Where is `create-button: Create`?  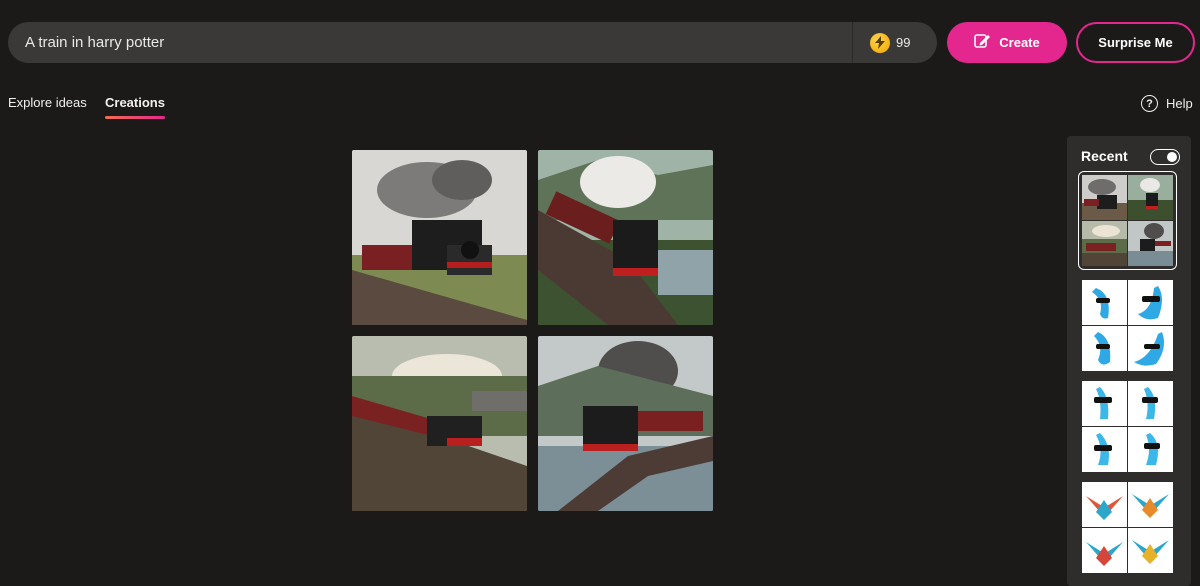 create-button: Create is located at coordinates (1007, 42).